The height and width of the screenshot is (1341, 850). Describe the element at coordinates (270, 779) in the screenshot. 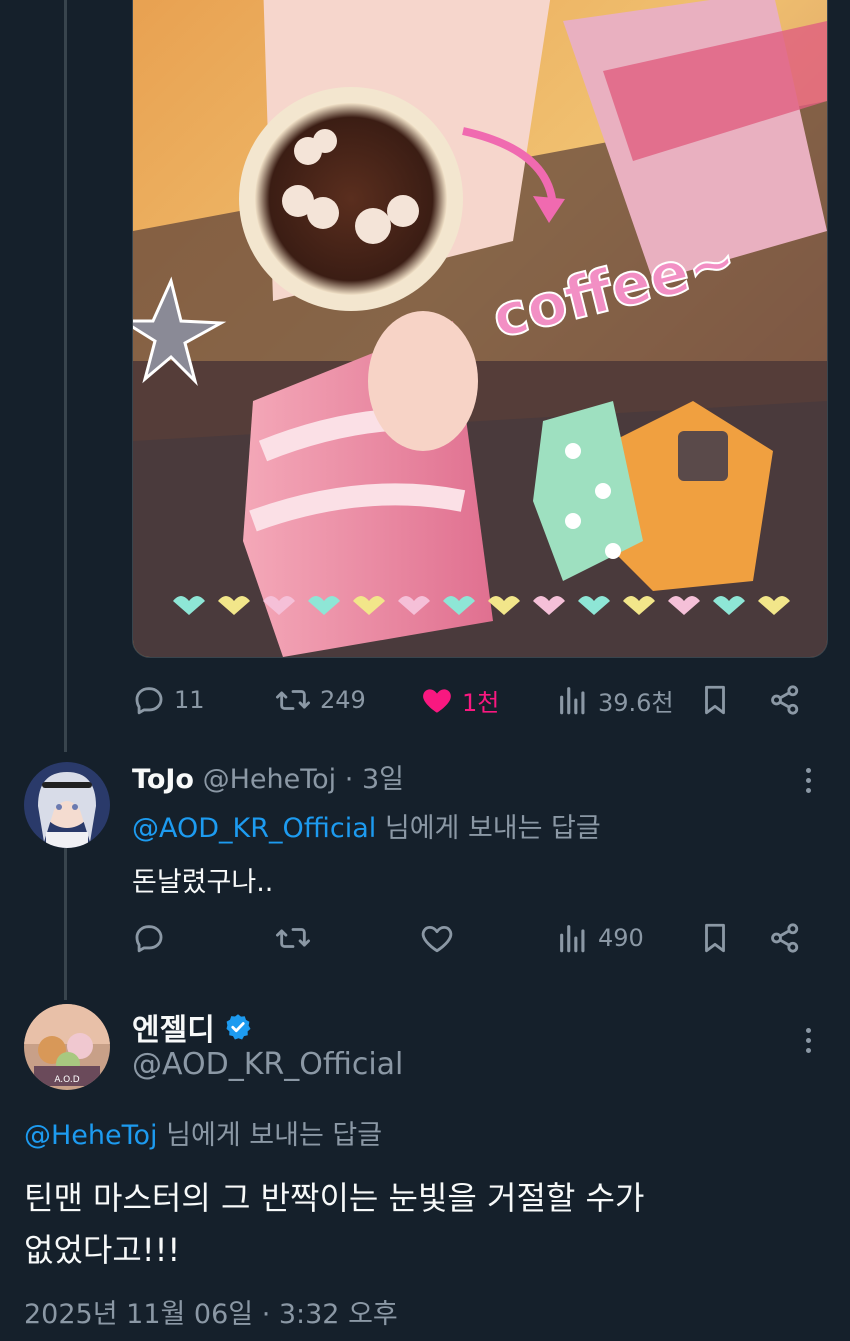

I see `reply-handle: @HeheToj` at that location.